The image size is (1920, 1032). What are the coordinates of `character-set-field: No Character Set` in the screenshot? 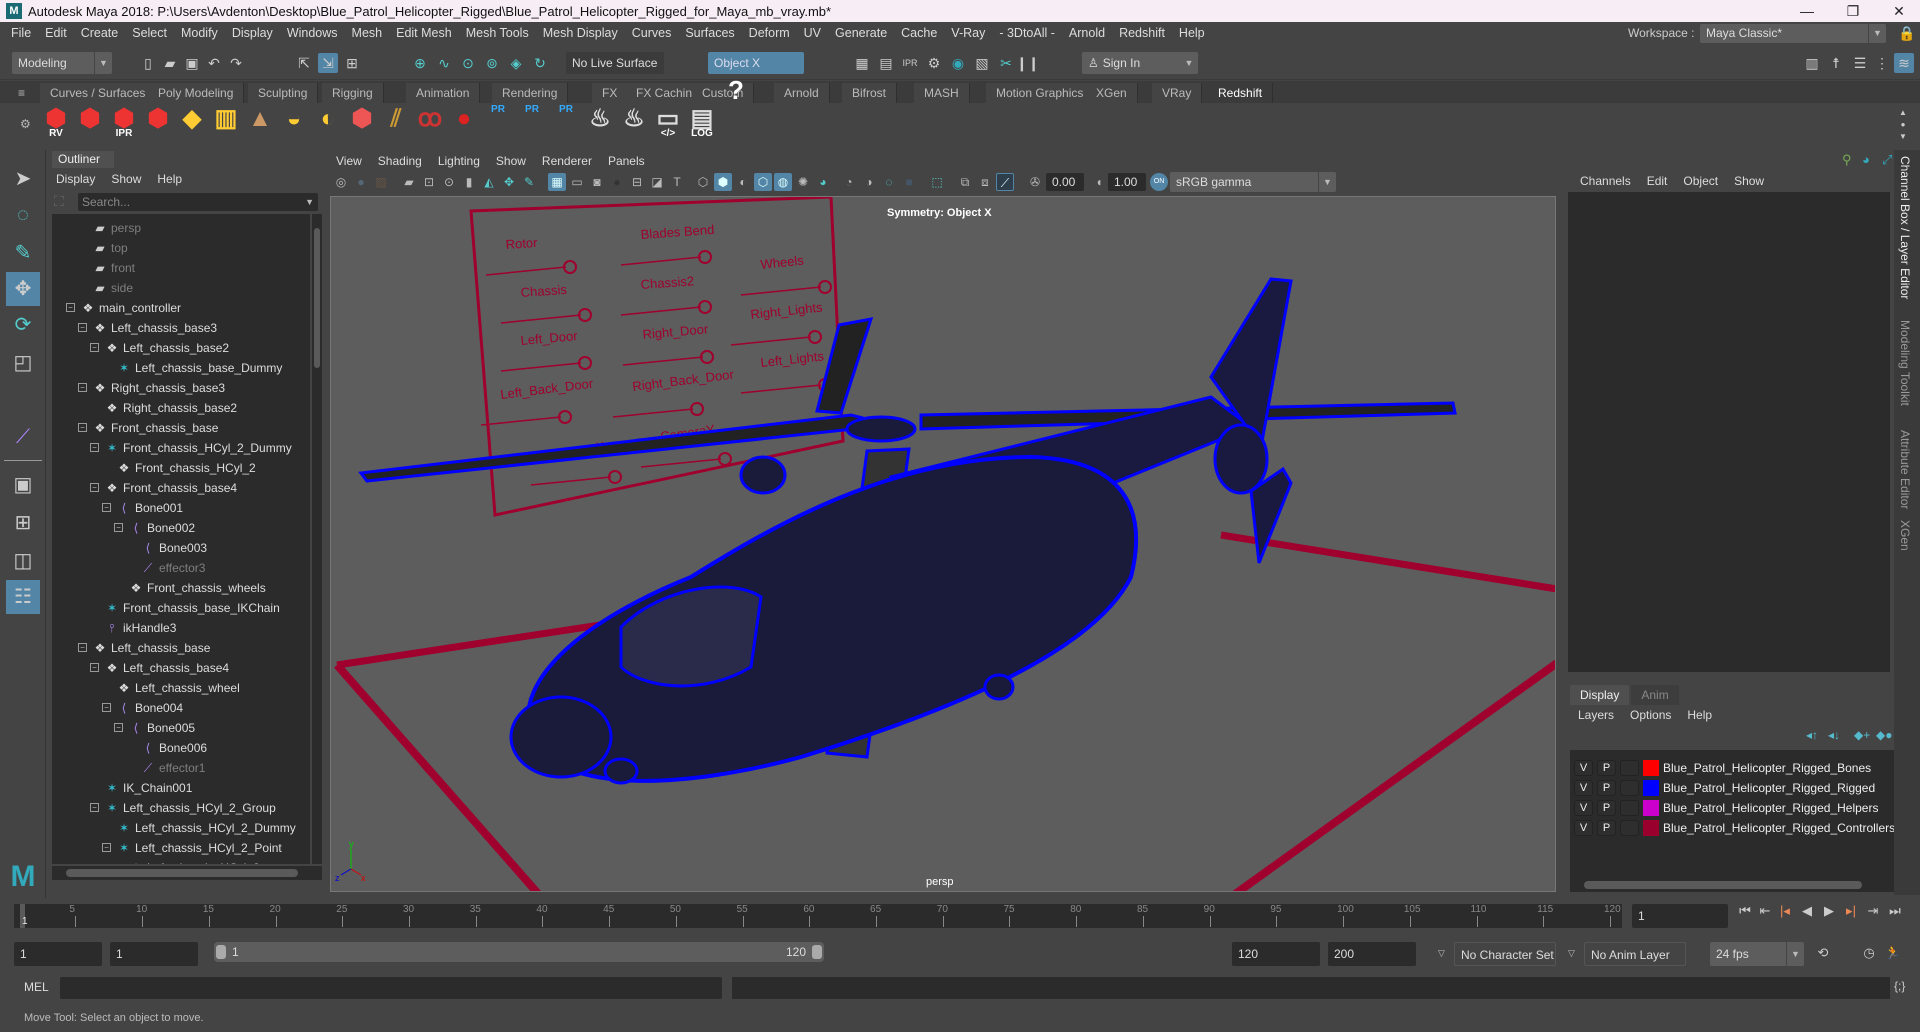 It's located at (1505, 954).